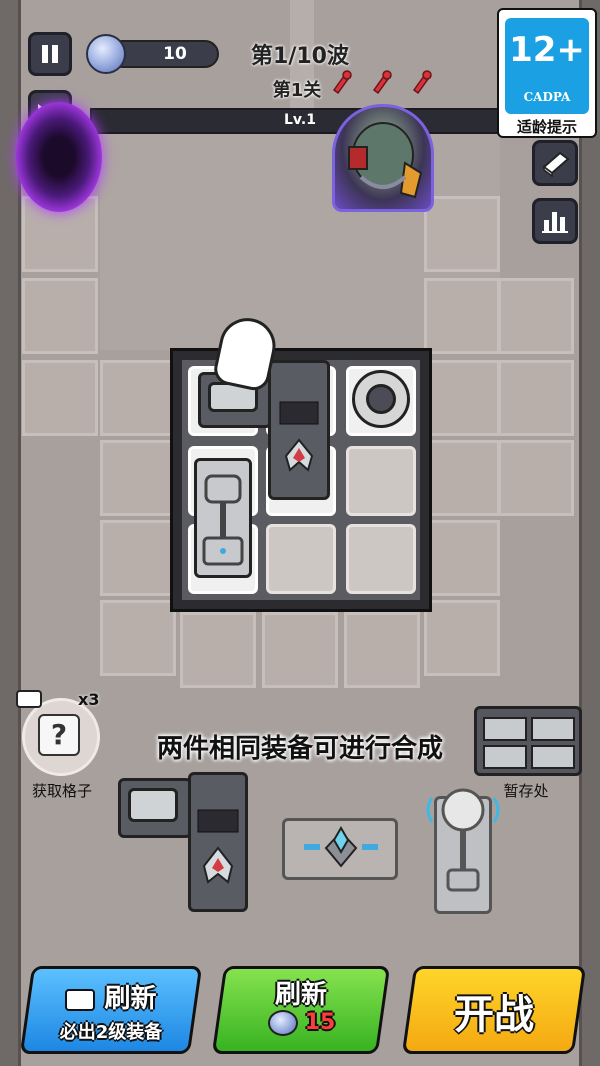 The image size is (600, 1066). I want to click on pause-icon, so click(50, 54).